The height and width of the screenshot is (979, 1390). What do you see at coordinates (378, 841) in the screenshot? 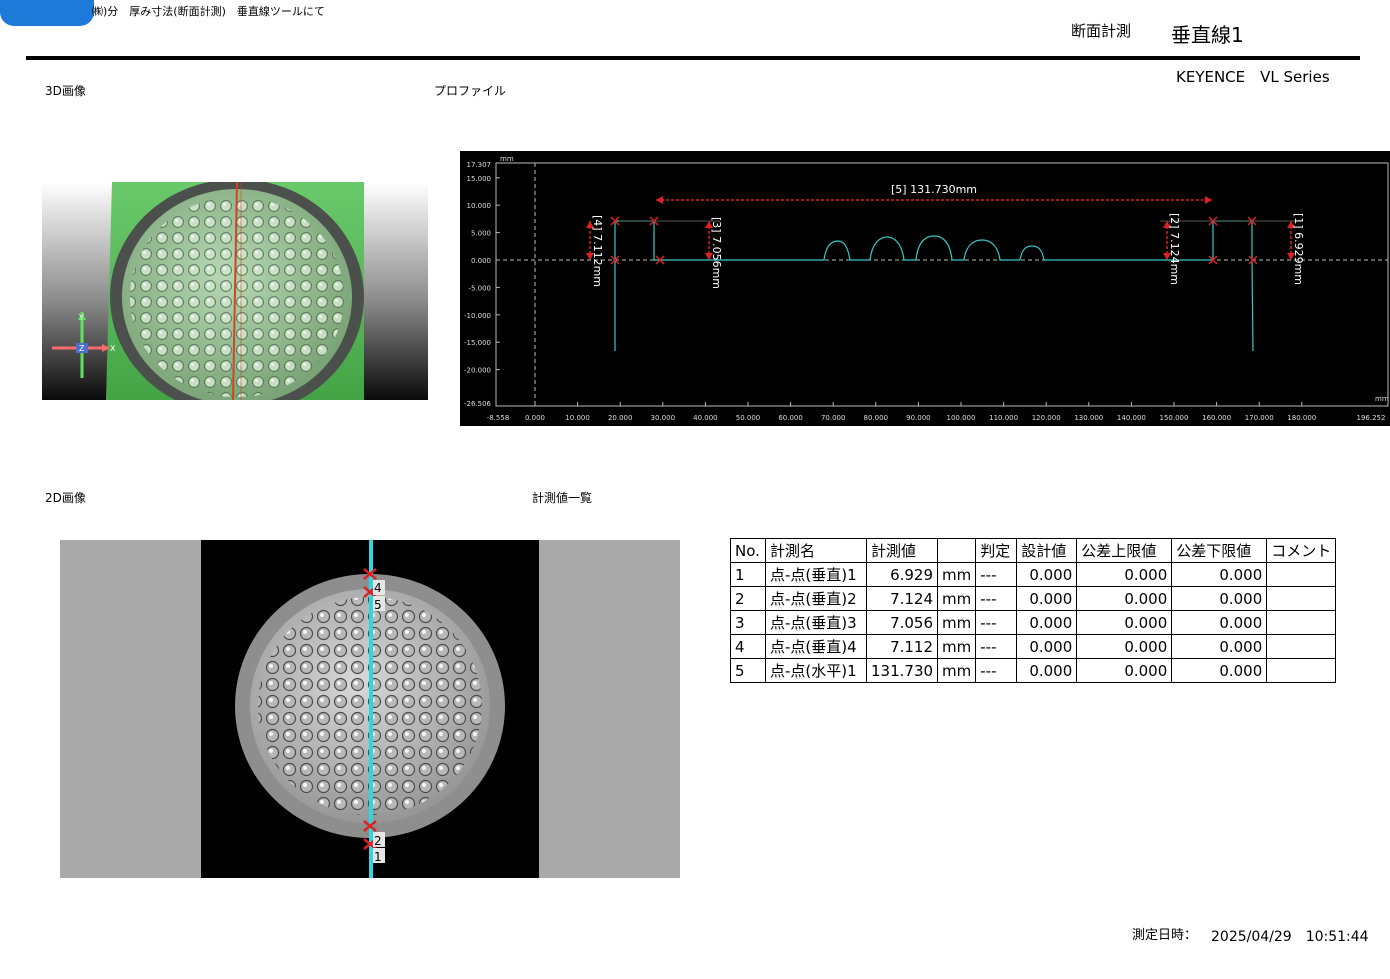
I see `marker-label-2: 2` at bounding box center [378, 841].